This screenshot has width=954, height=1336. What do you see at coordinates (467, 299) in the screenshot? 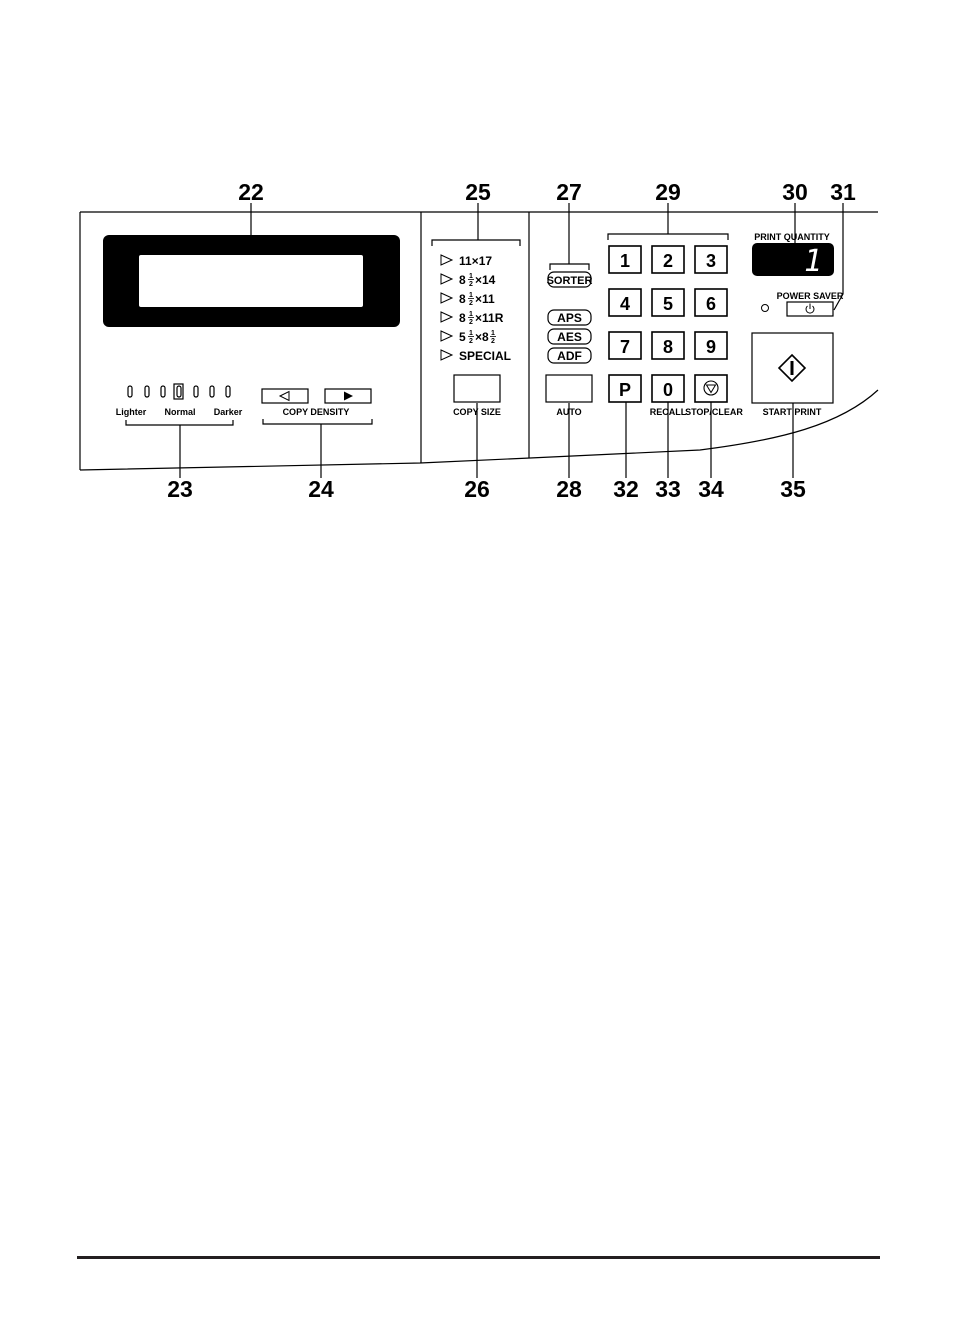
I see `size-indicator-8half-x11: 8 1 2 ×11` at bounding box center [467, 299].